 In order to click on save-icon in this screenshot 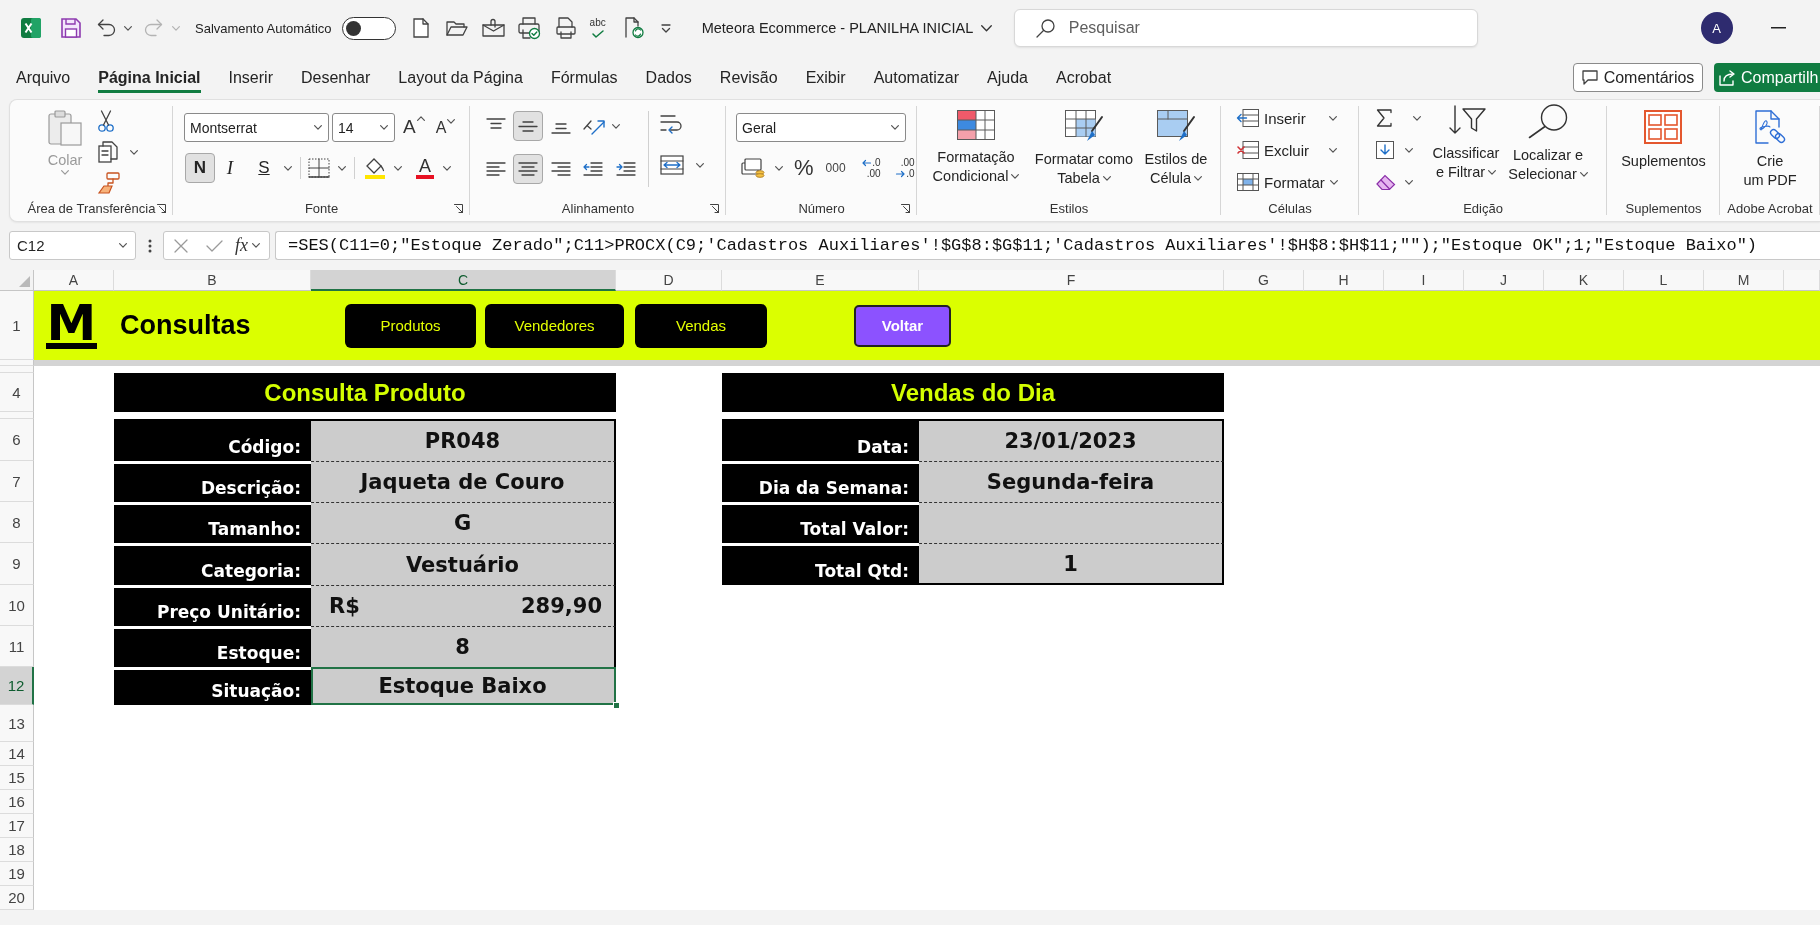, I will do `click(71, 28)`.